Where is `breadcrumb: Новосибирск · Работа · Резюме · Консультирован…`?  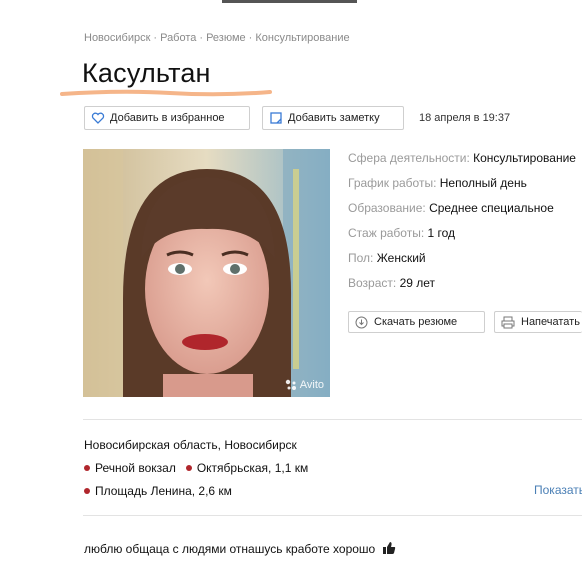 breadcrumb: Новосибирск · Работа · Резюме · Консультирован… is located at coordinates (217, 38).